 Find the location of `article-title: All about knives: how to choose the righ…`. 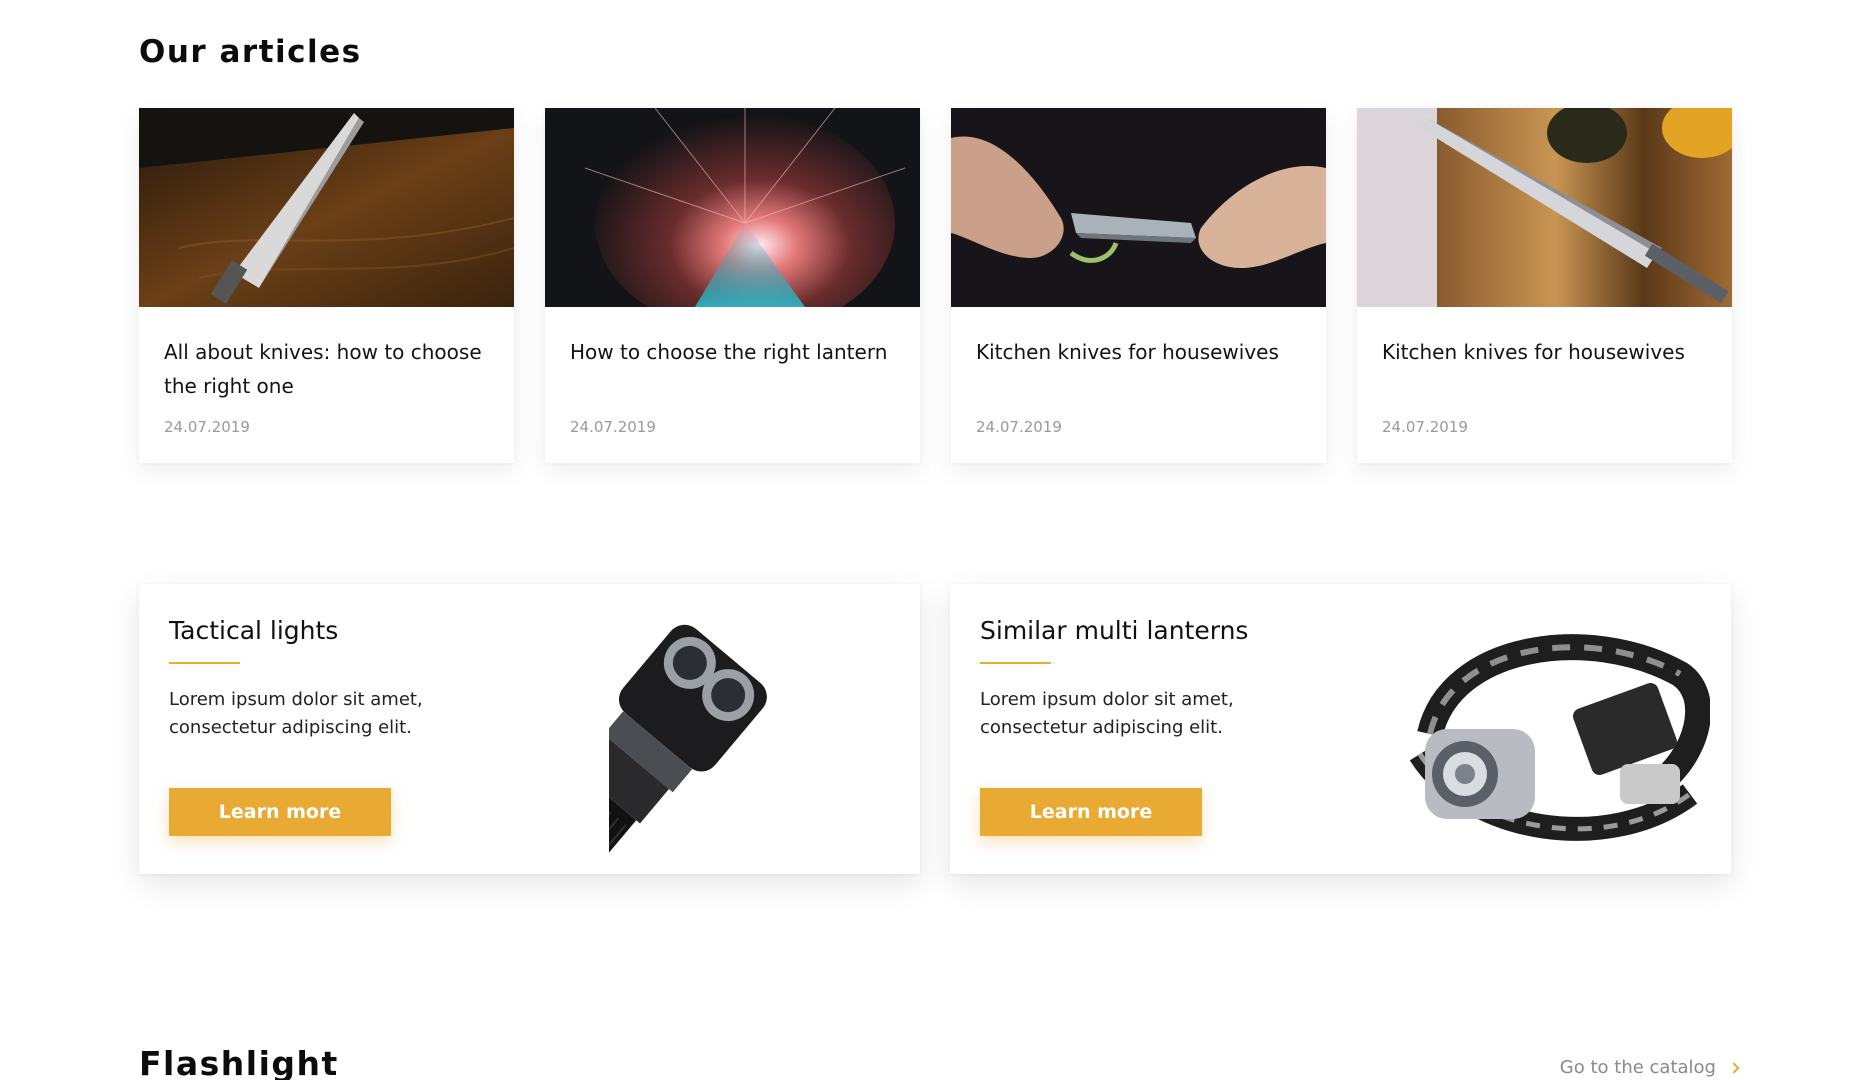

article-title: All about knives: how to choose the righ… is located at coordinates (326, 369).